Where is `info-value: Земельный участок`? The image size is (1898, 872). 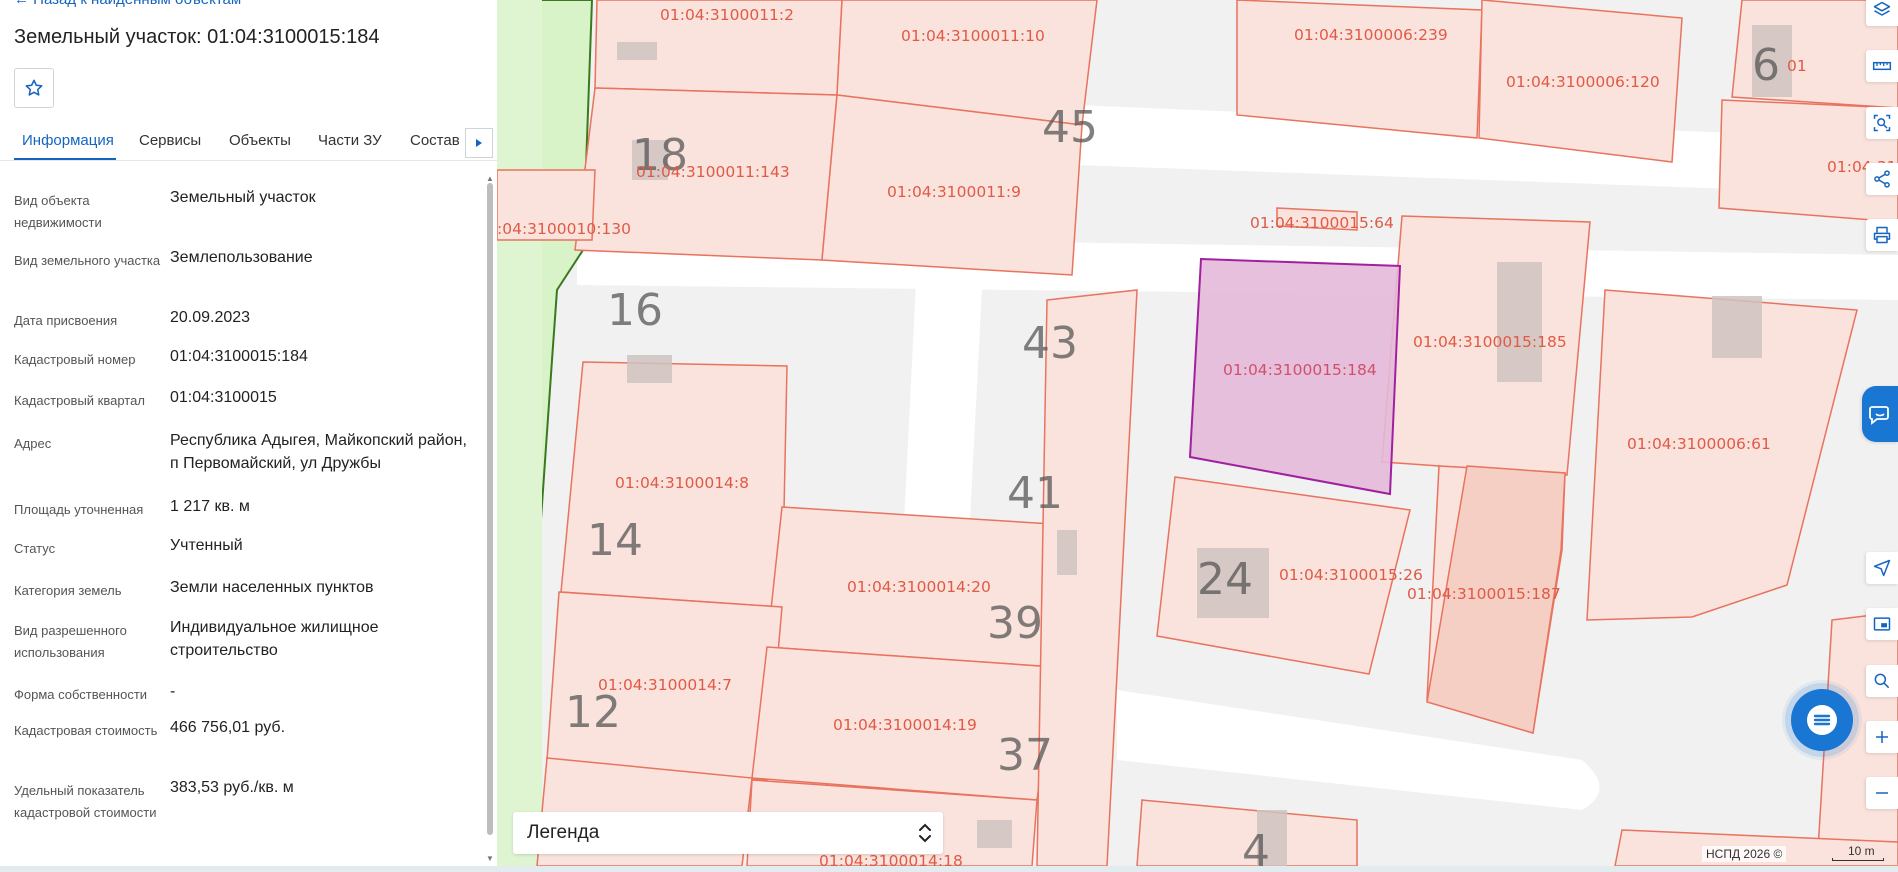 info-value: Земельный участок is located at coordinates (243, 197).